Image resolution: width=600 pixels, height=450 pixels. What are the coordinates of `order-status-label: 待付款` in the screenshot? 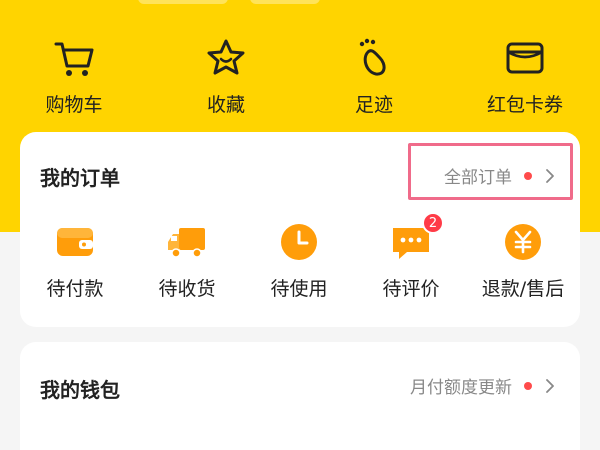 It's located at (75, 289).